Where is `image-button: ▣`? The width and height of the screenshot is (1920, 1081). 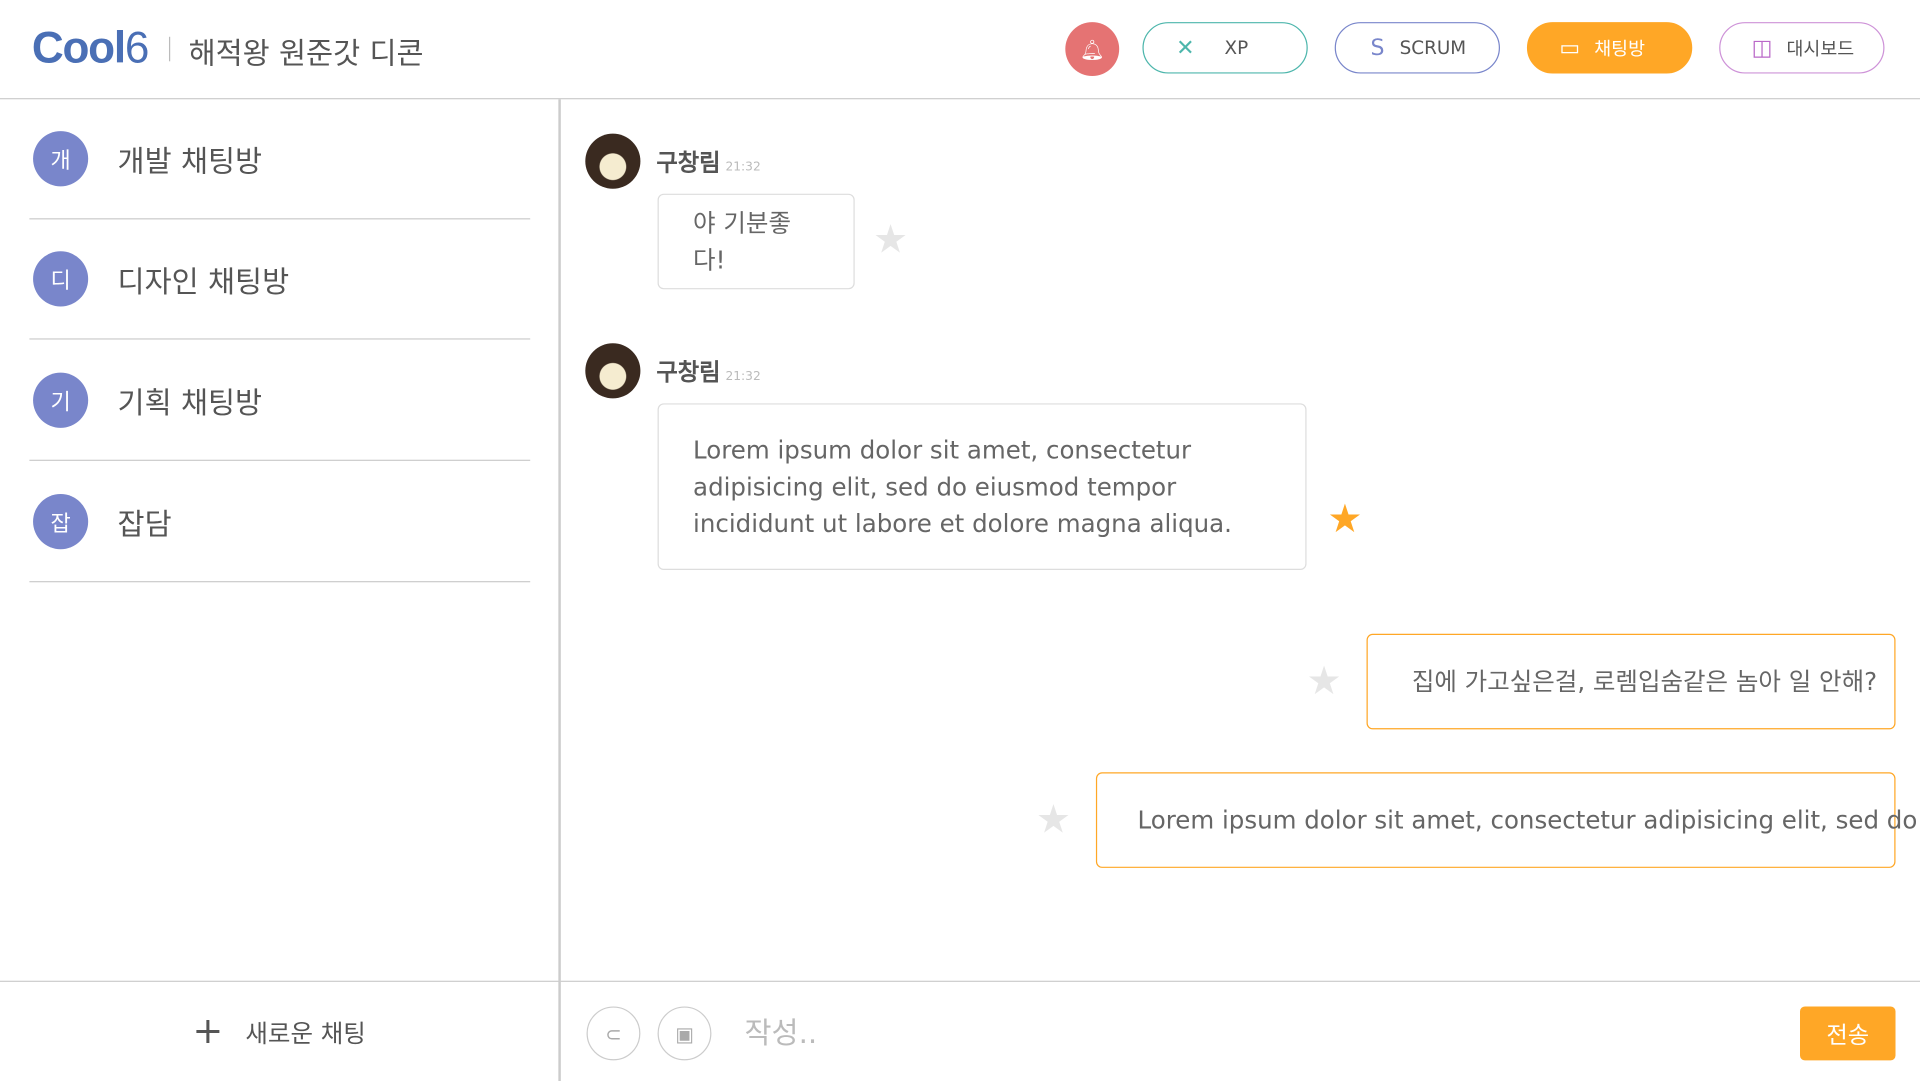 image-button: ▣ is located at coordinates (684, 1033).